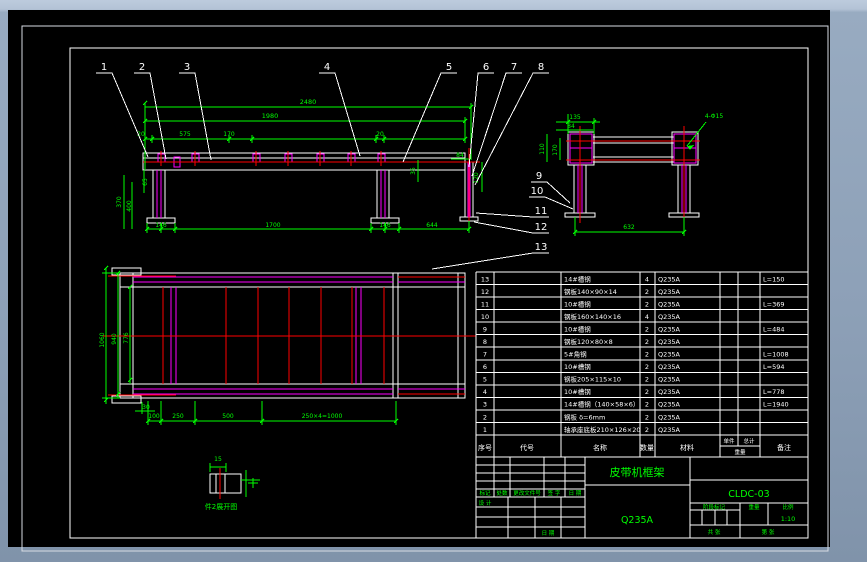 Image resolution: width=867 pixels, height=562 pixels. Describe the element at coordinates (575, 493) in the screenshot. I see `rev-date-label: 日 期` at that location.